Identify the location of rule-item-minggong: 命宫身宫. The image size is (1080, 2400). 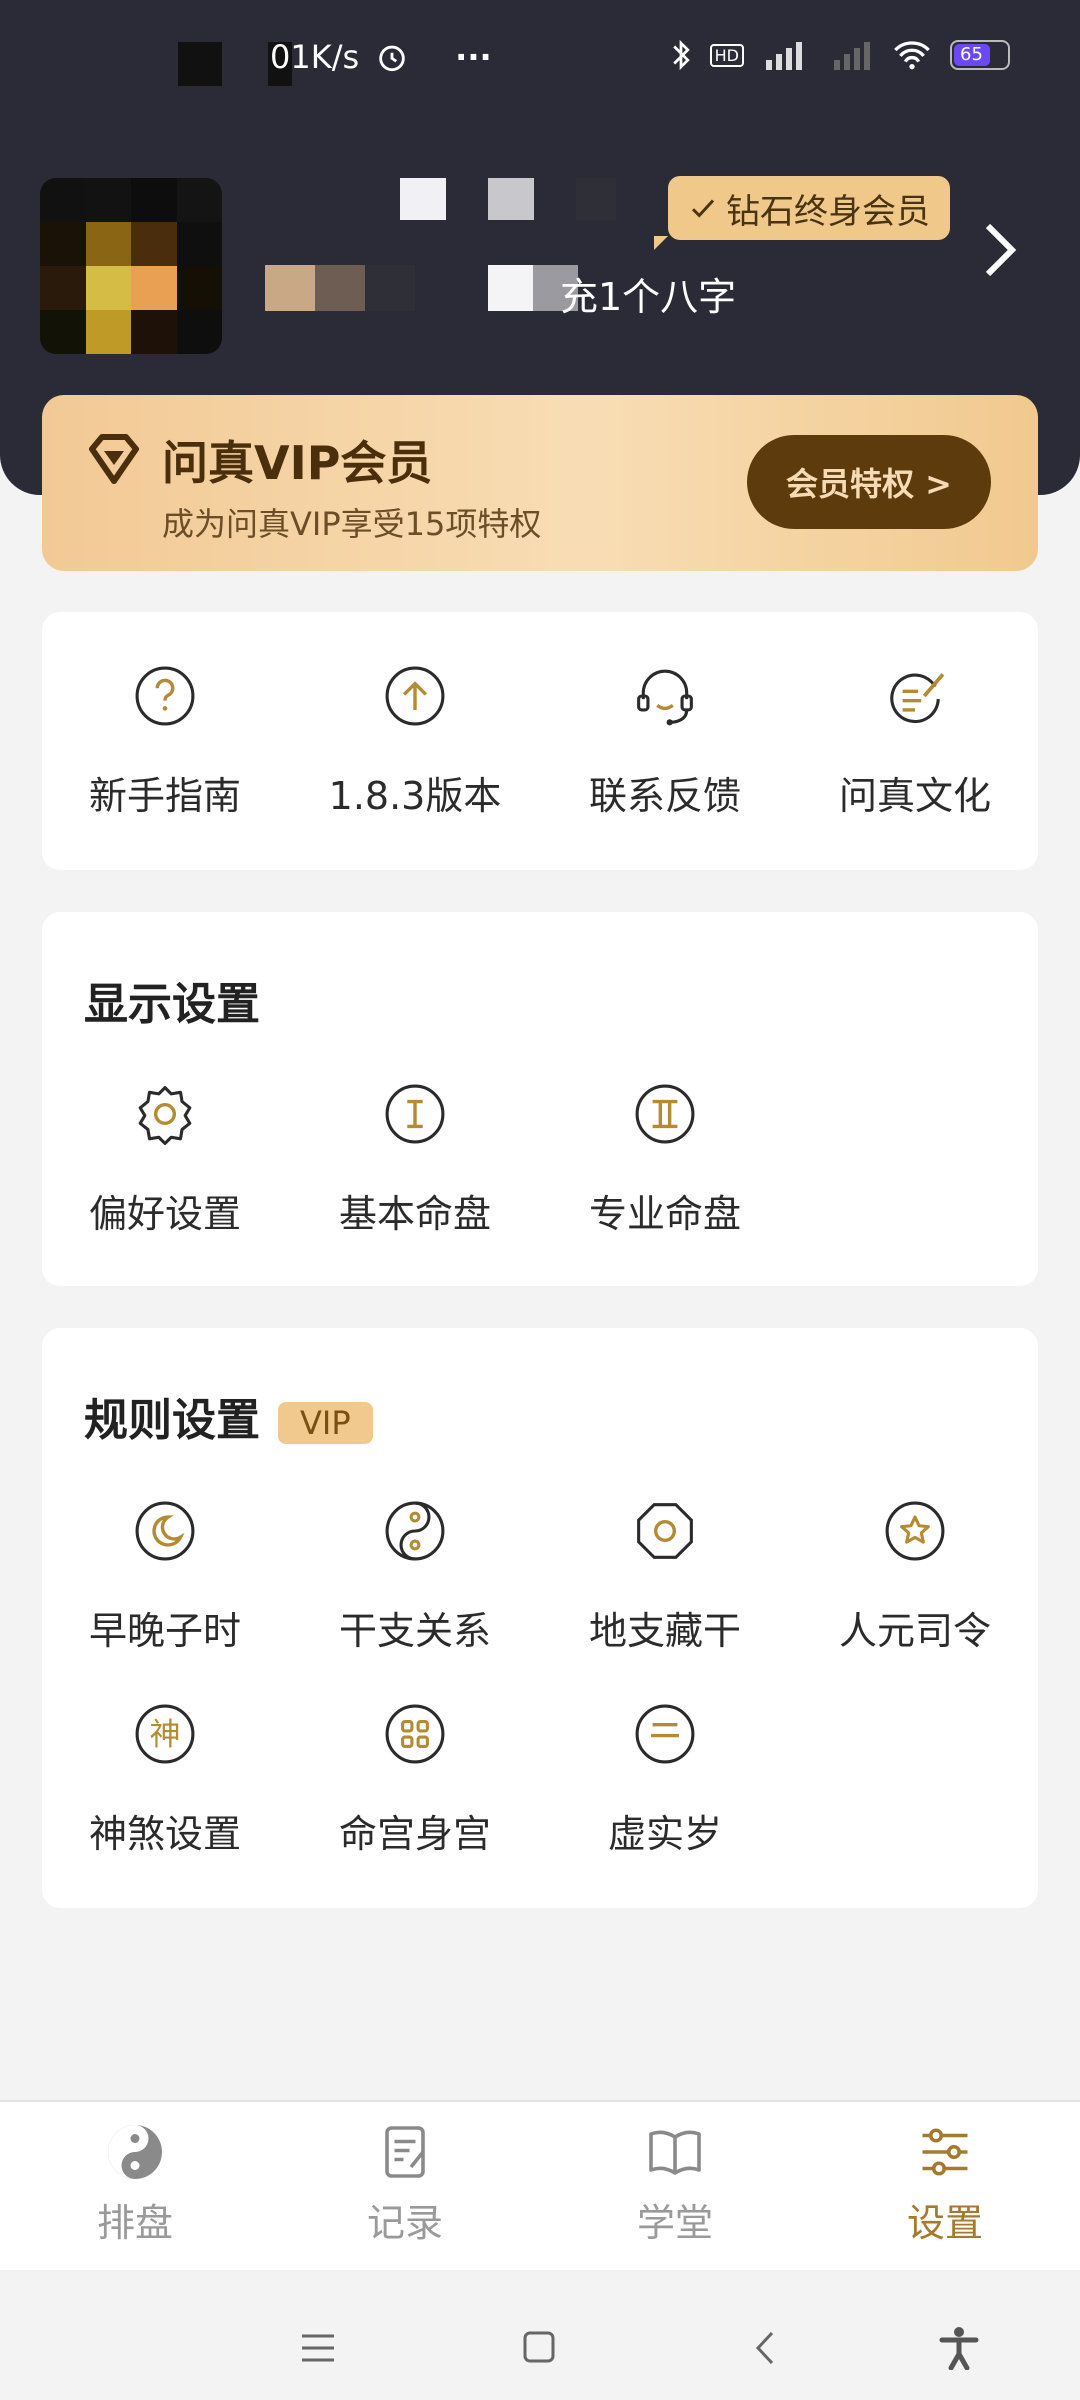
(415, 1780).